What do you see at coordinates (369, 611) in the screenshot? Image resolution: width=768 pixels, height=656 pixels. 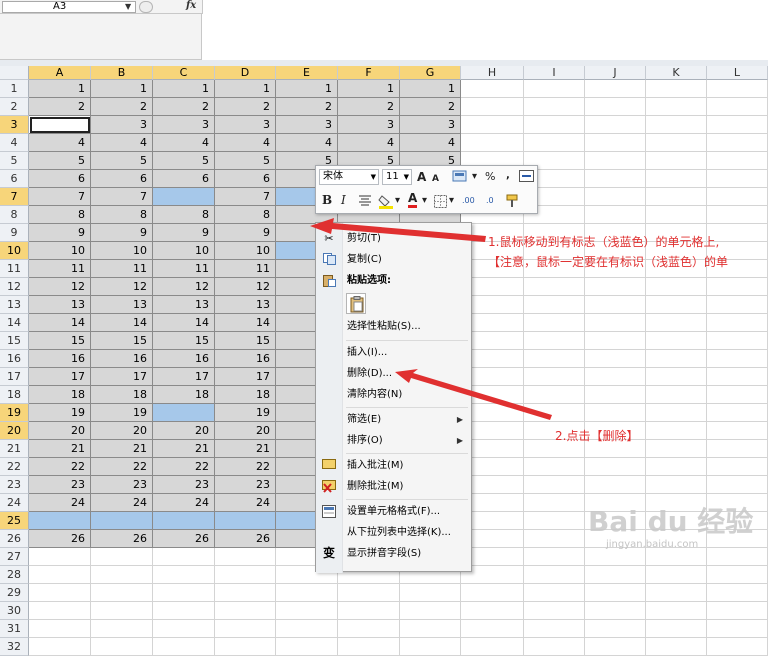 I see `cell-f30` at bounding box center [369, 611].